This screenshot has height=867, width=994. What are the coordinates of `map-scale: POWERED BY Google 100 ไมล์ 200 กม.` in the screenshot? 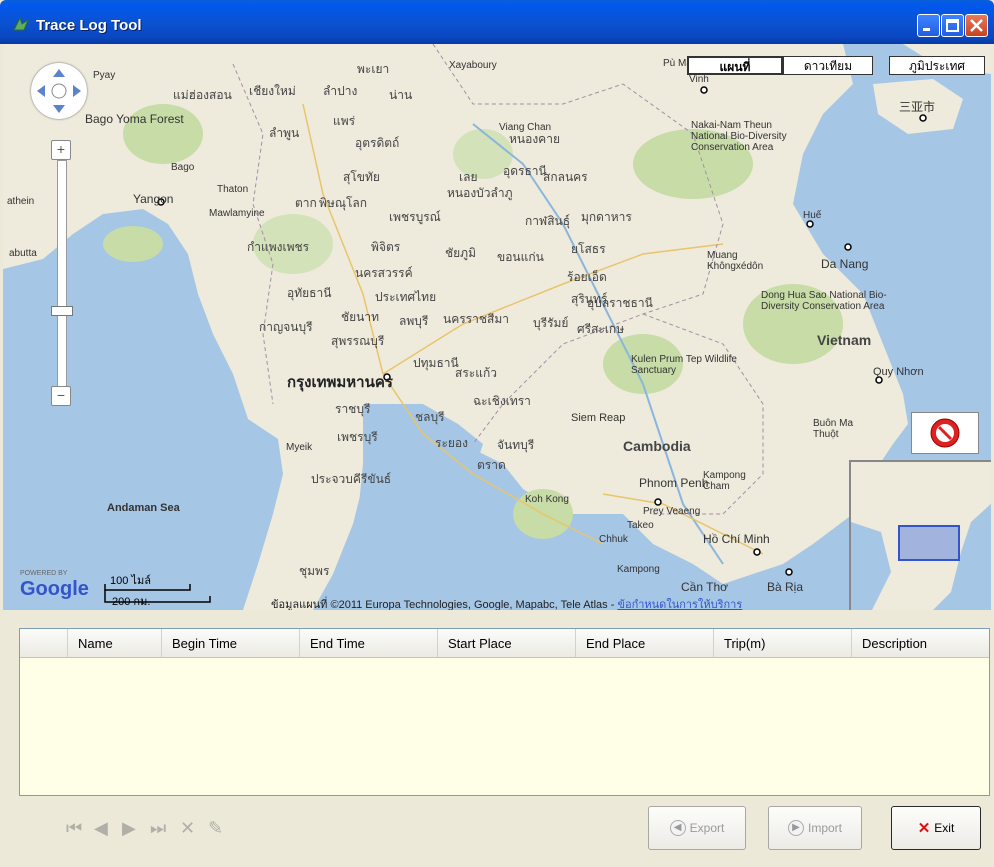 It's located at (150, 588).